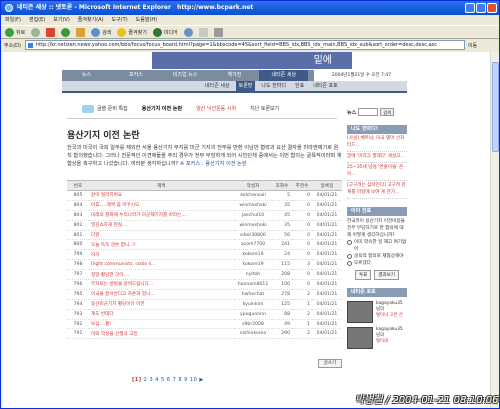  I want to click on post-title: 이와 작성을 선행곡 고민, so click(161, 334).